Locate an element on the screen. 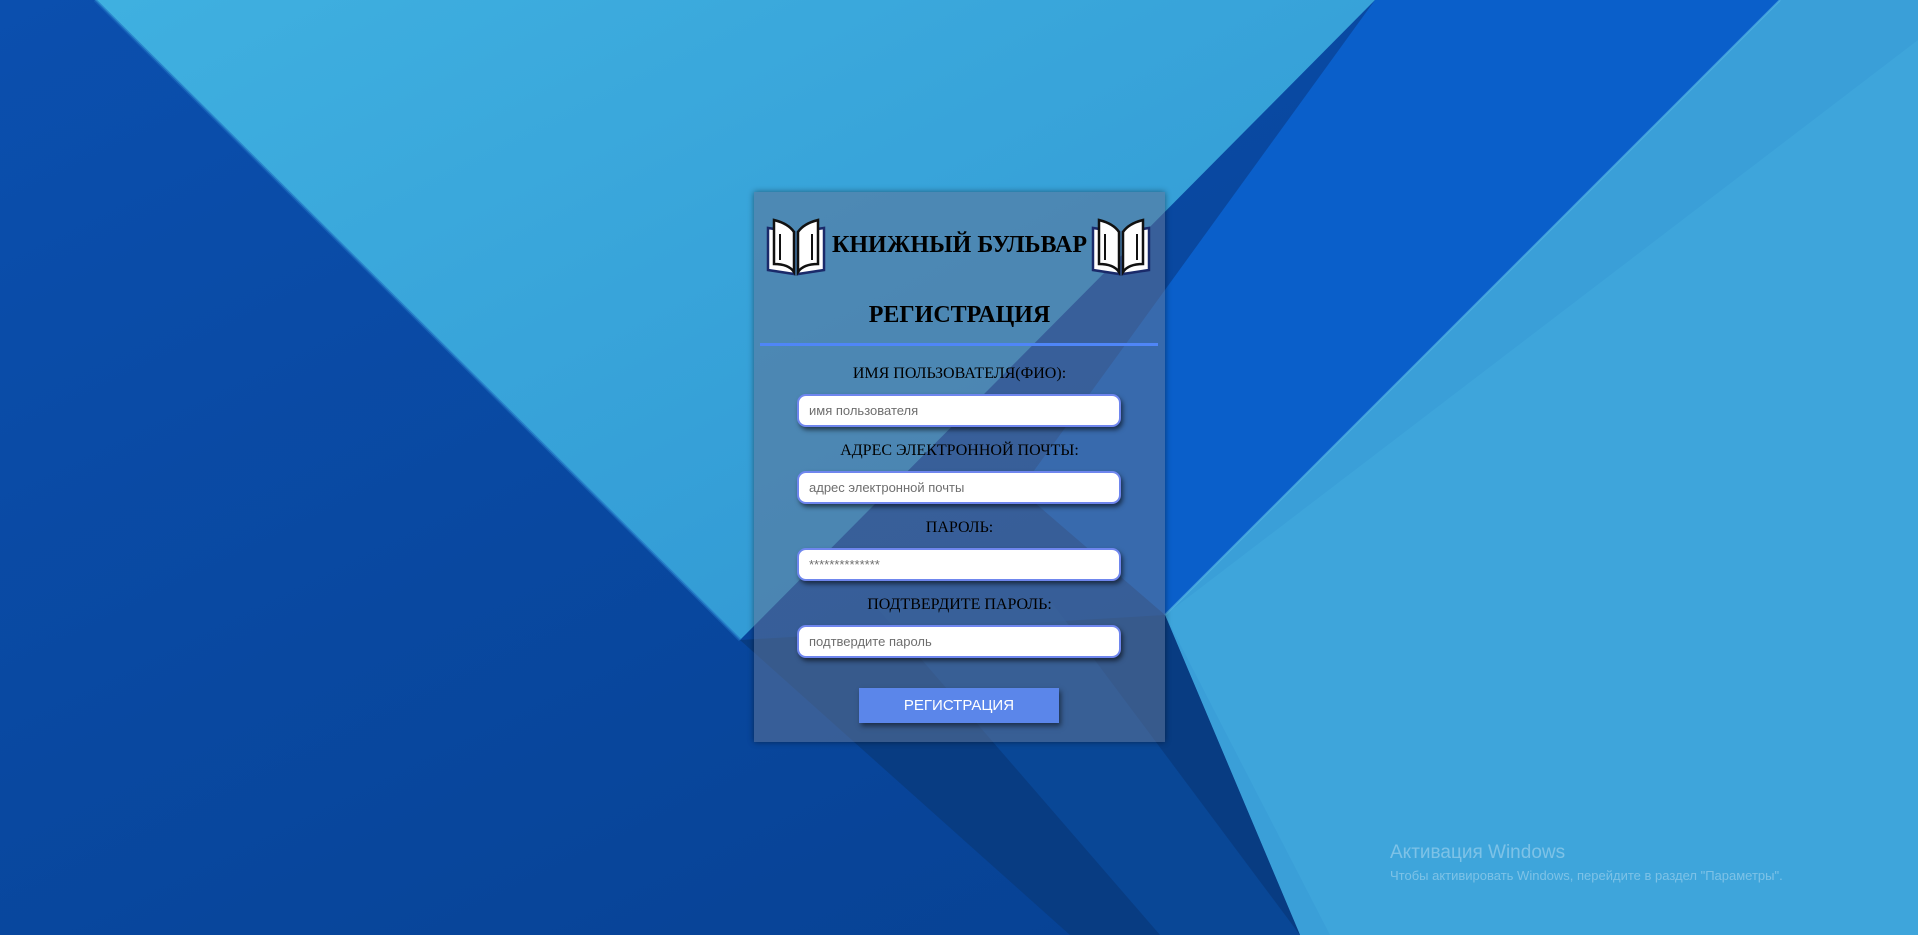  confirm-password-label: ПОДТВЕРДИТЕ ПАРОЛЬ: is located at coordinates (959, 604).